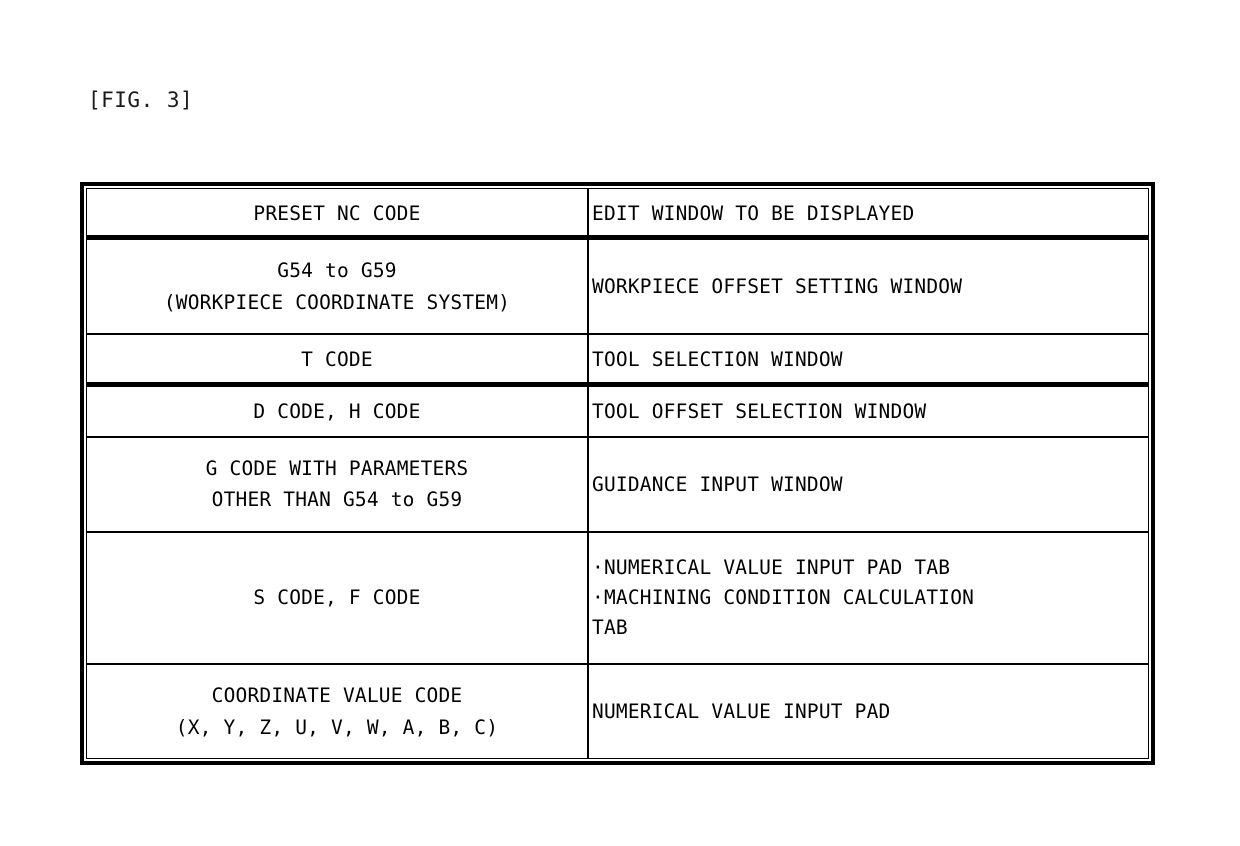  I want to click on cell-nc-code: G54 to G59 (WORKPIECE COORDINATE SYSTEM), so click(338, 287).